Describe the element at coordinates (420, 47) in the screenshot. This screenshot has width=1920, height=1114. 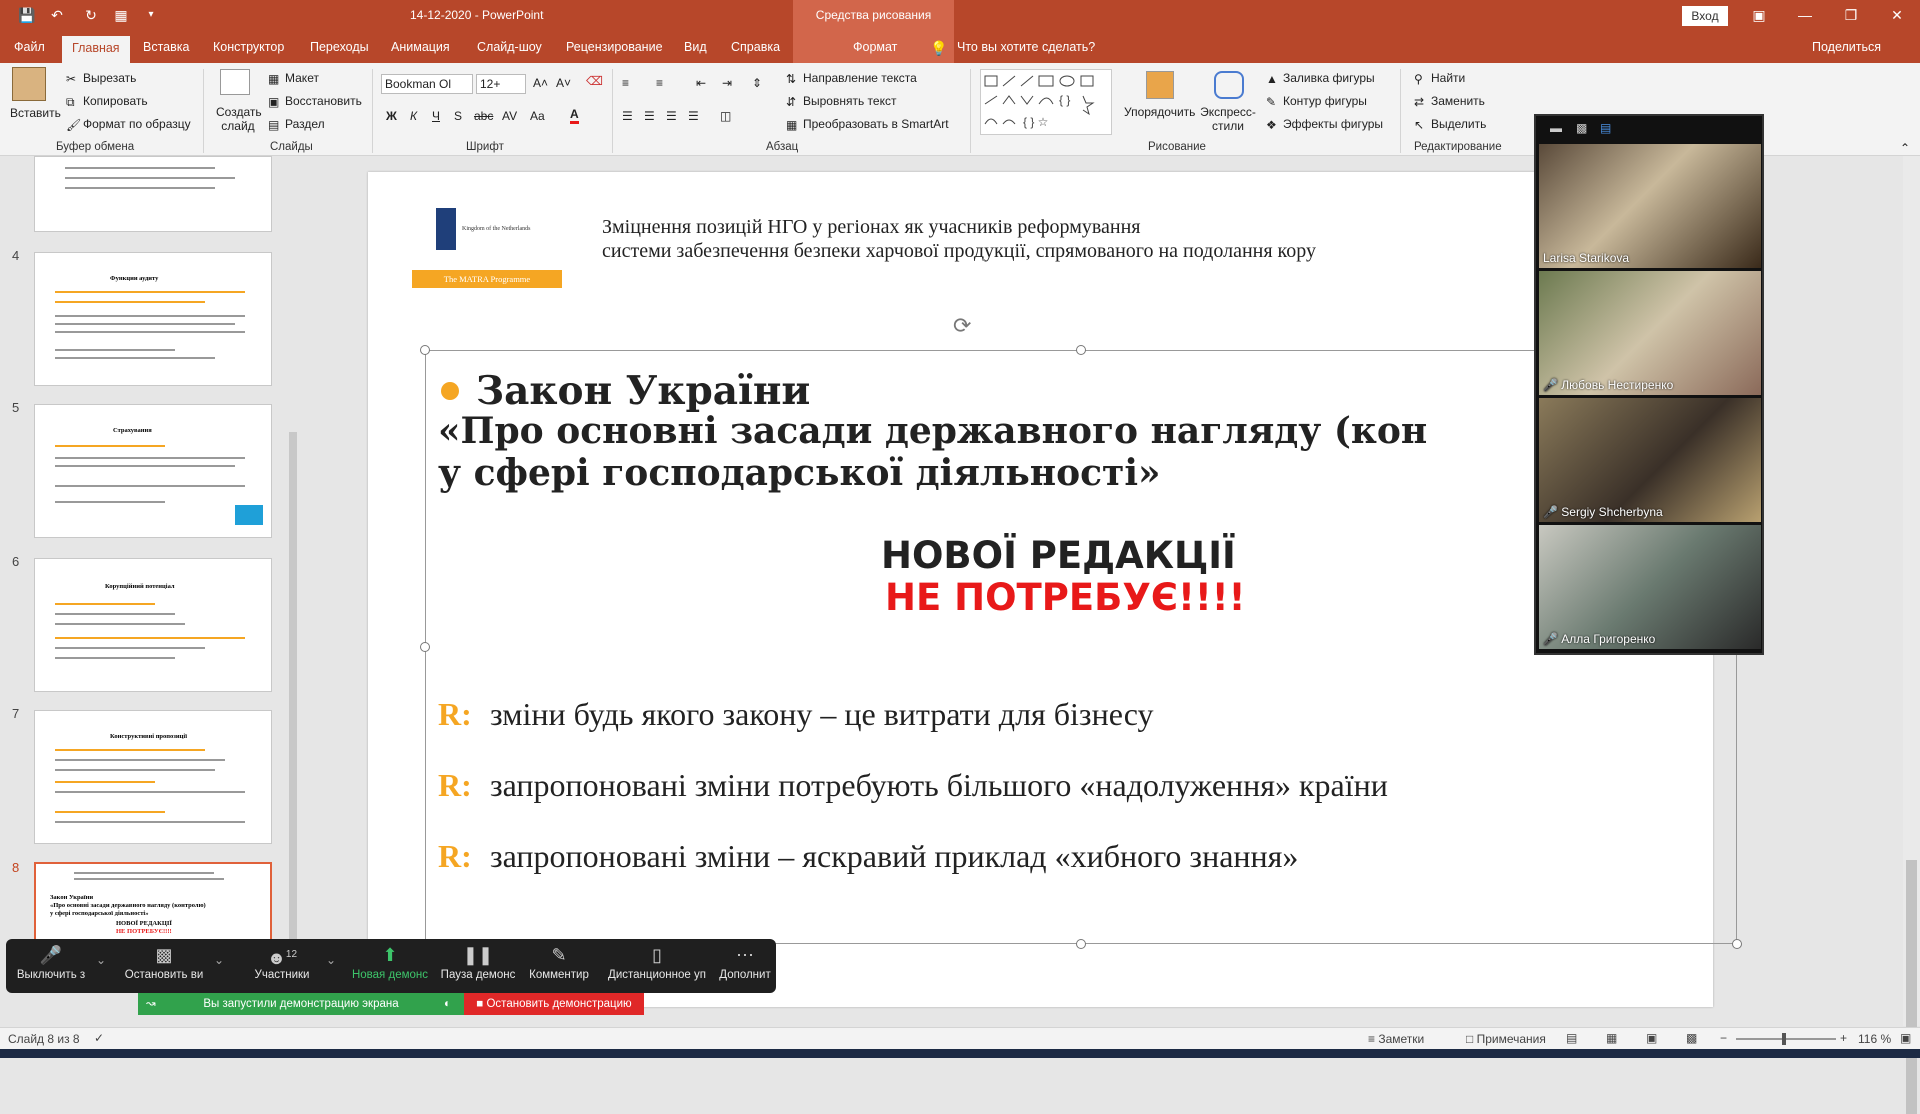
I see `tab-animations: Анимация` at that location.